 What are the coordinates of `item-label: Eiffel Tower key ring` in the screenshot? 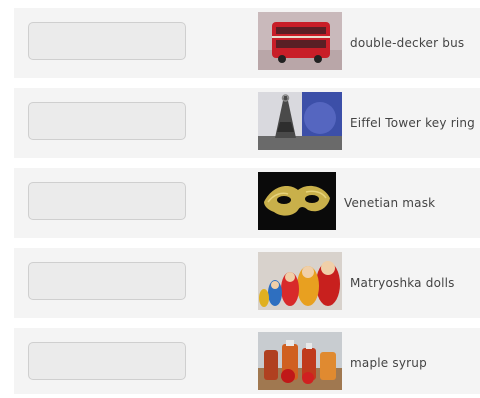 It's located at (412, 123).